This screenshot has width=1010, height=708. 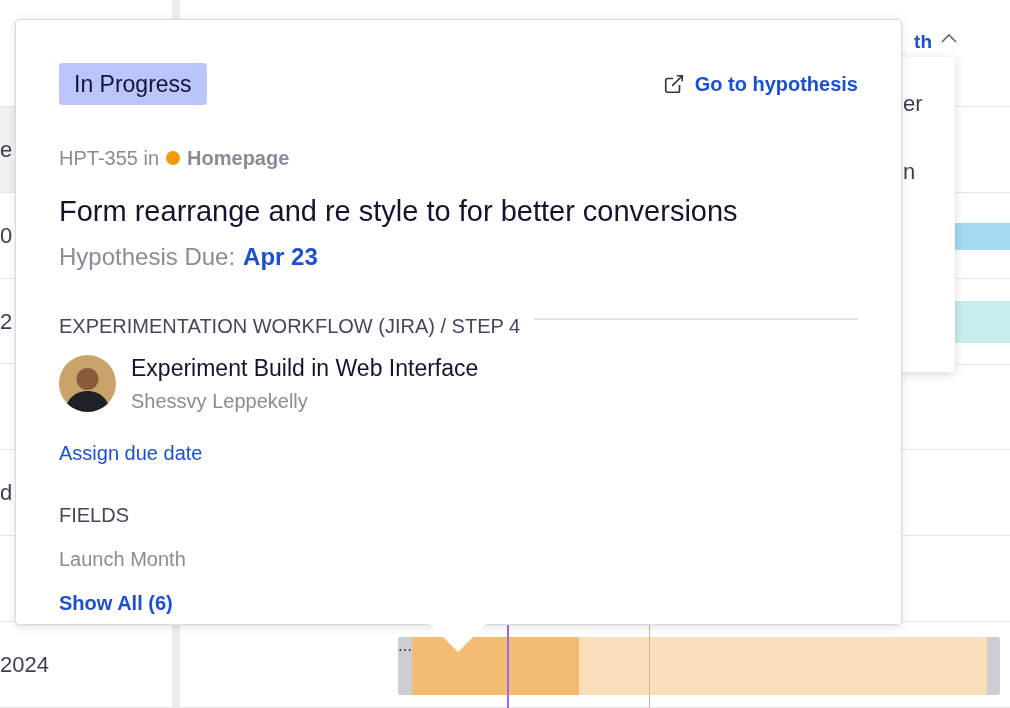 I want to click on go-to-hypothesis-link: Go to hypothesis, so click(x=760, y=84).